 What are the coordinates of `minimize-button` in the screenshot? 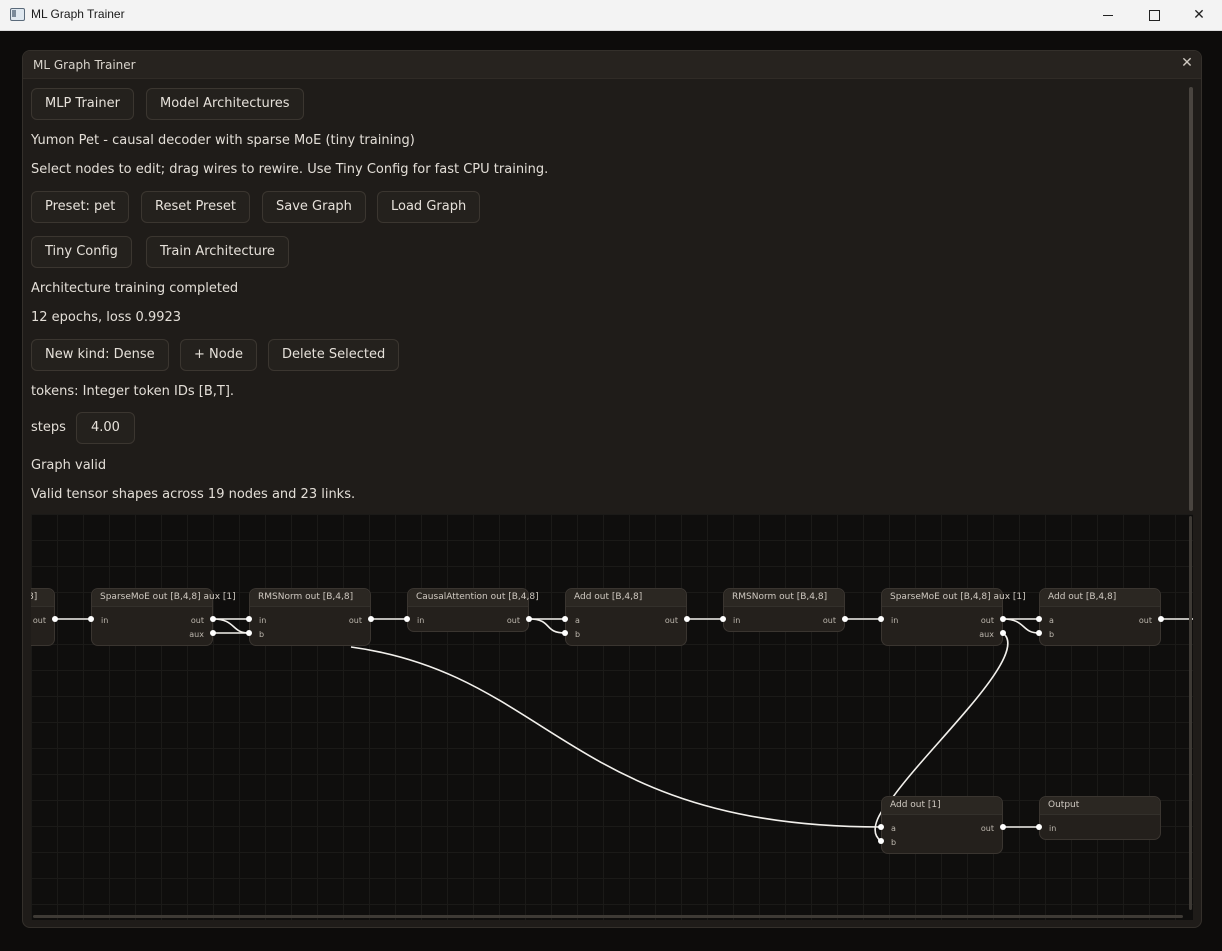 It's located at (1108, 15).